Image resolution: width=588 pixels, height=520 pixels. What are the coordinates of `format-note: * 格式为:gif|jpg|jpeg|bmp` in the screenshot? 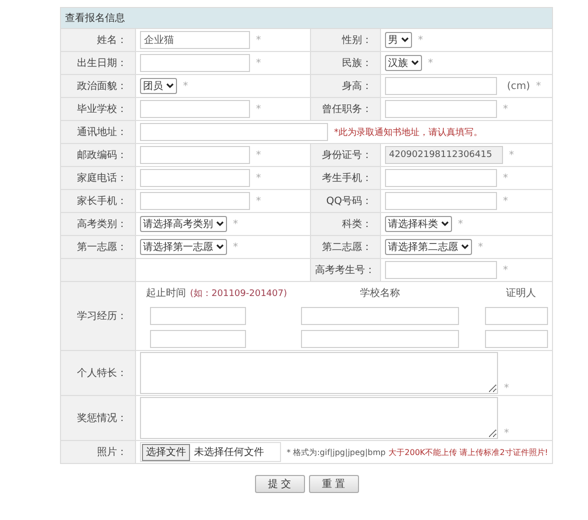 It's located at (336, 452).